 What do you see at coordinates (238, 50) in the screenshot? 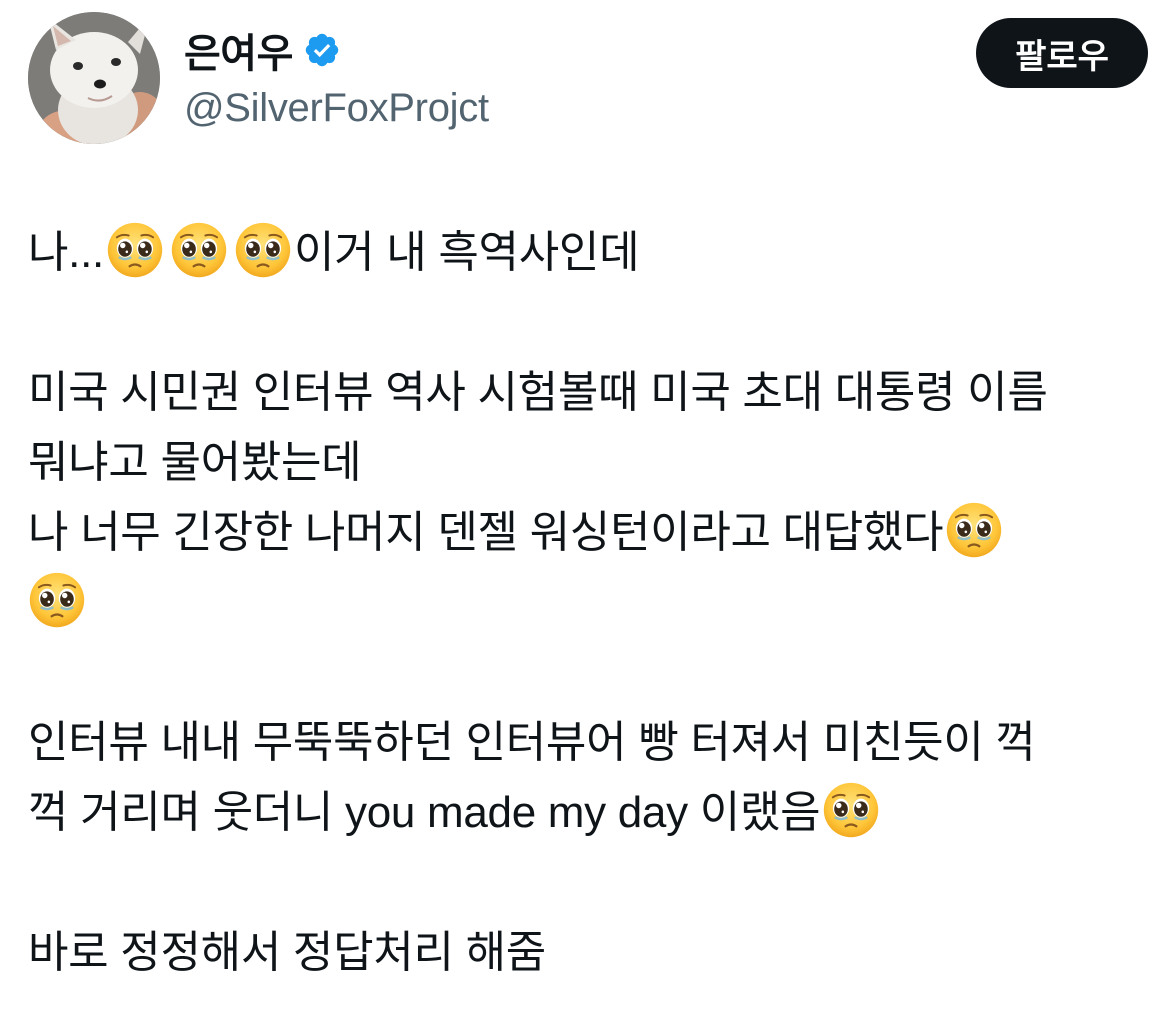
I see `display-name: 은여우` at bounding box center [238, 50].